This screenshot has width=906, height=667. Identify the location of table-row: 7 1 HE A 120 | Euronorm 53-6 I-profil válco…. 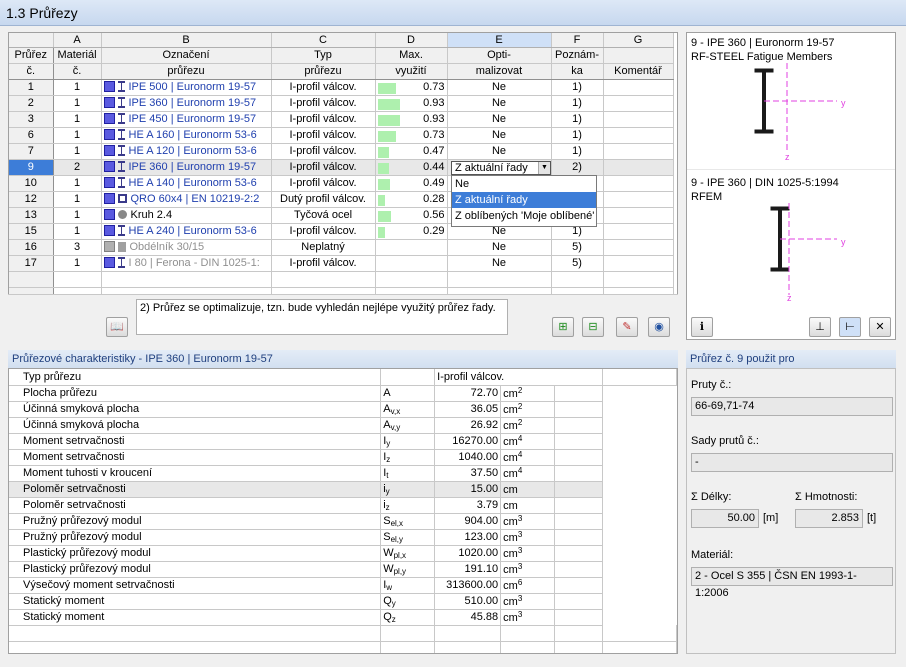
(341, 151).